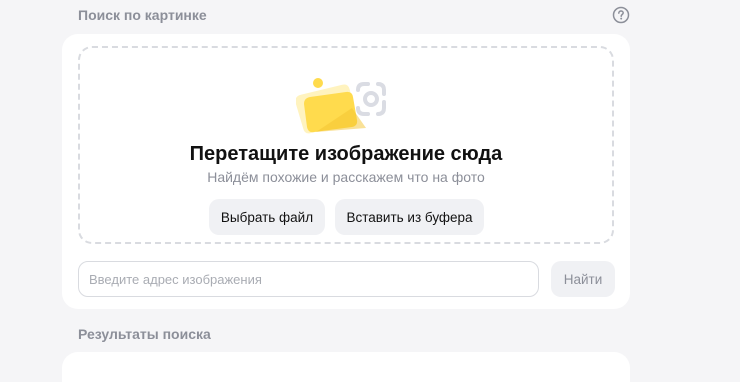  Describe the element at coordinates (267, 217) in the screenshot. I see `choose-file-button: Выбрать файл` at that location.